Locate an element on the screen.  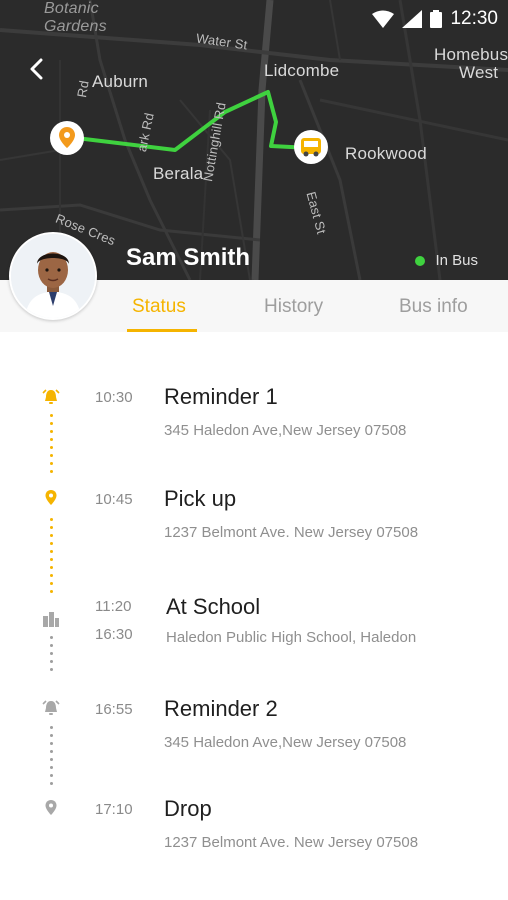
bus-icon is located at coordinates (311, 147).